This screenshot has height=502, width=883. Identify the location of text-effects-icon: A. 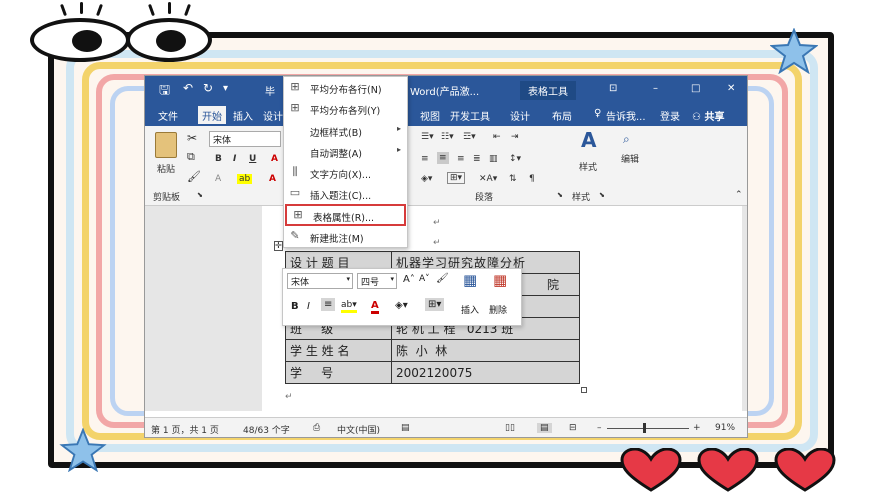
(218, 179).